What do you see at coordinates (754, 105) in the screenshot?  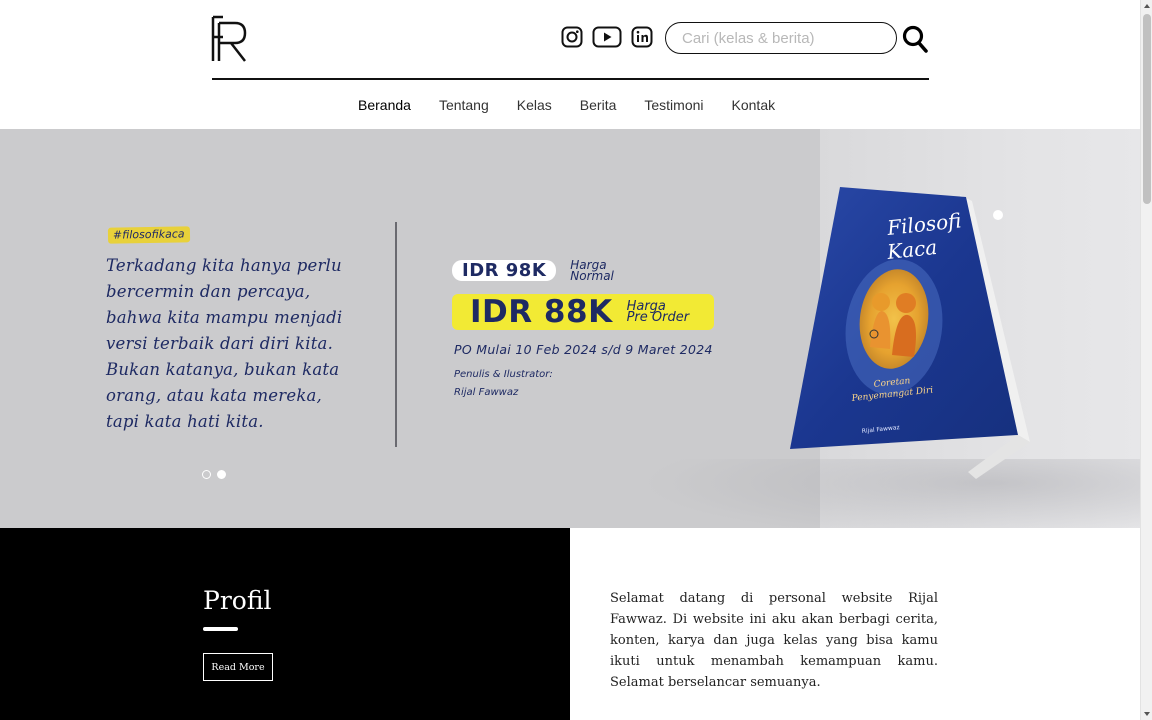 I see `nav-item-kontak: Kontak` at bounding box center [754, 105].